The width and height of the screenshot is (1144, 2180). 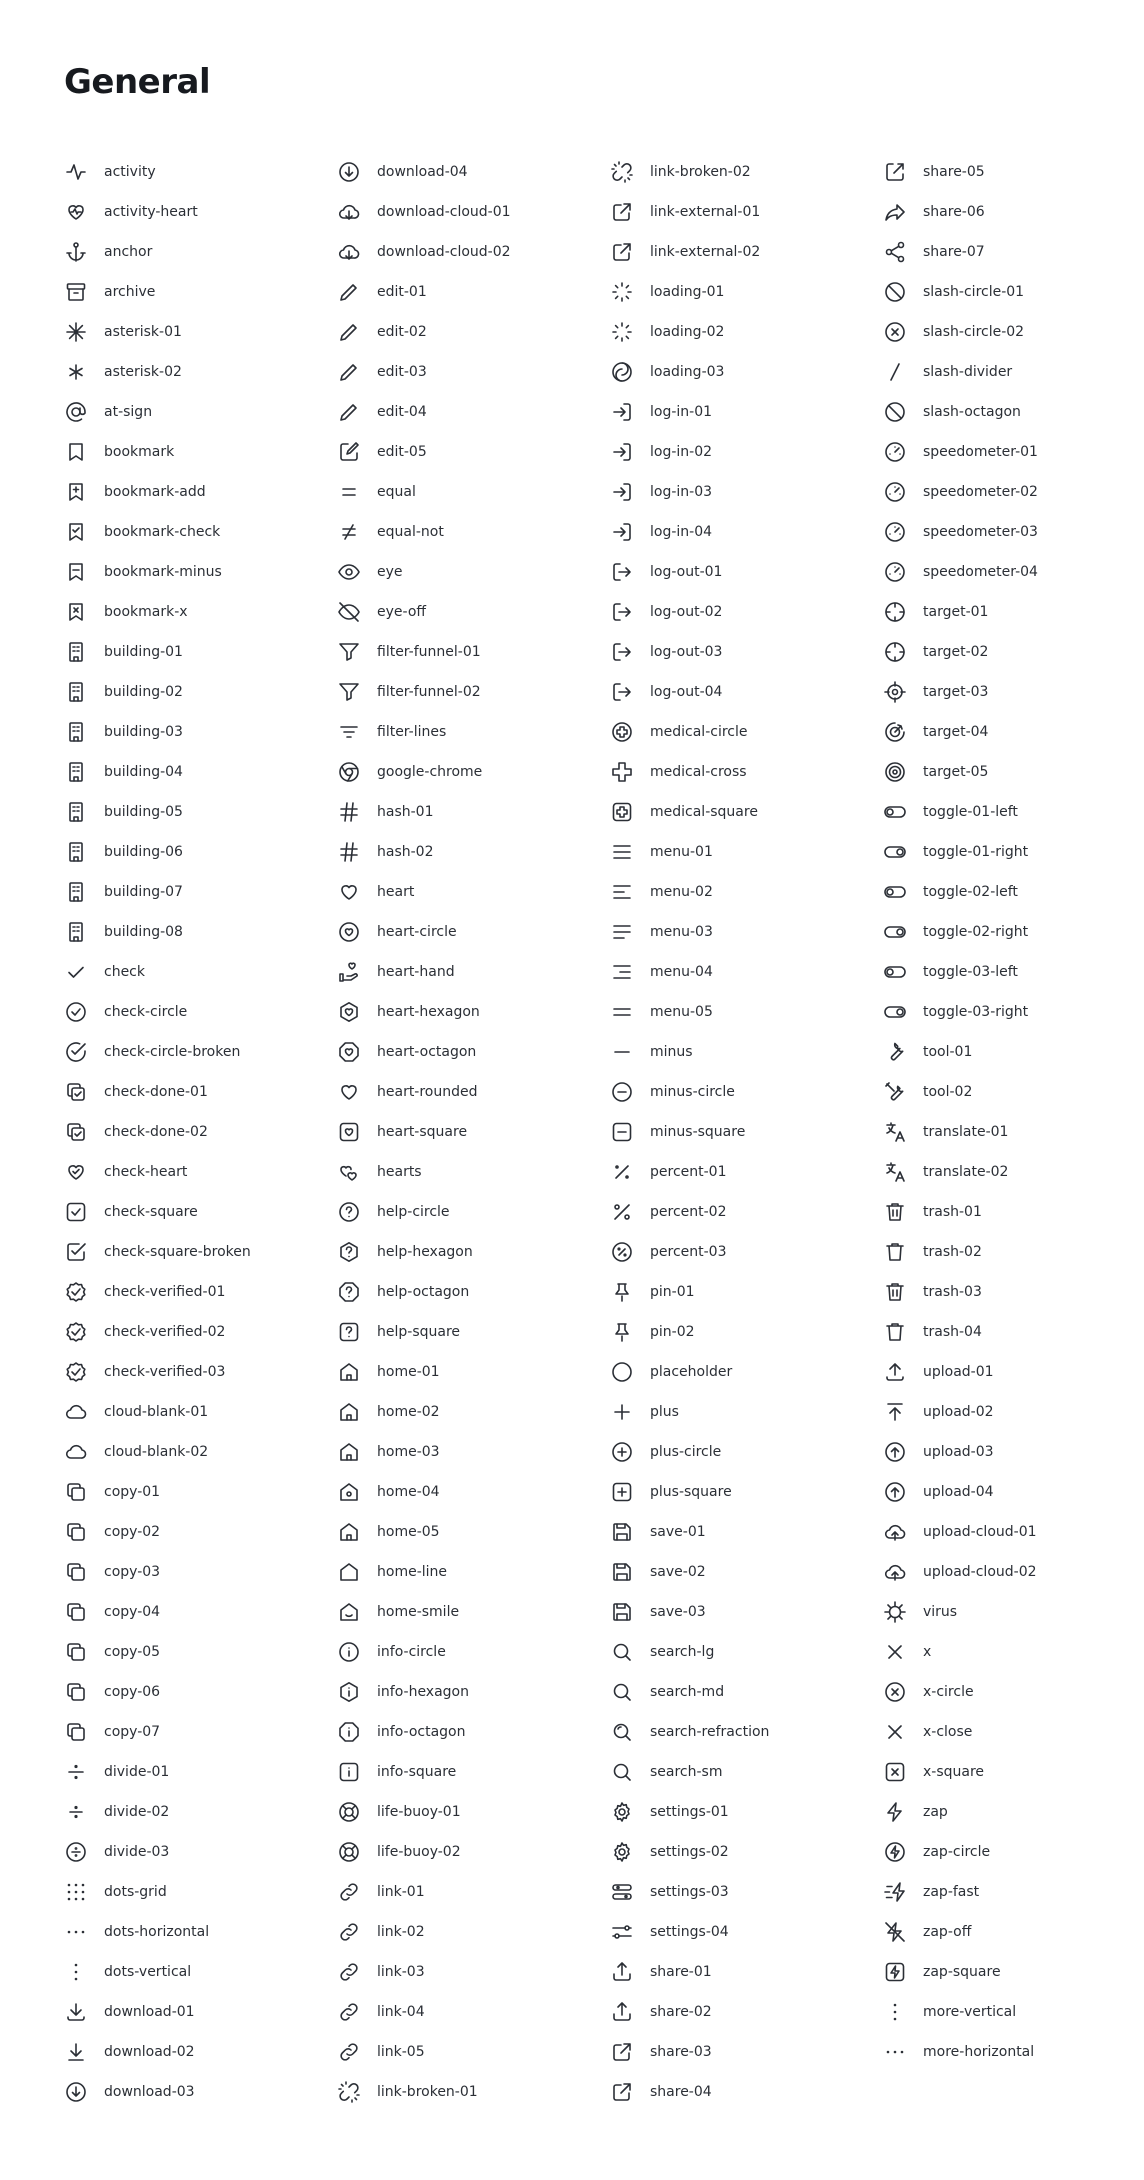 What do you see at coordinates (473, 852) in the screenshot?
I see `icon-list-item: hash-02` at bounding box center [473, 852].